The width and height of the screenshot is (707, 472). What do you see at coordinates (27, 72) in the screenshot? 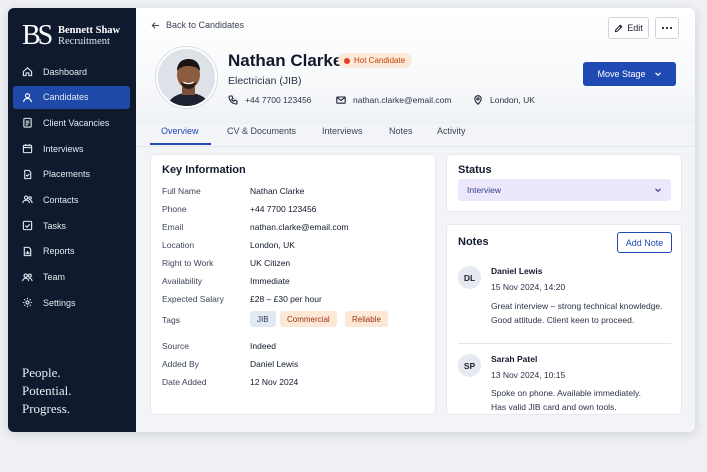
I see `dashboard-icon` at bounding box center [27, 72].